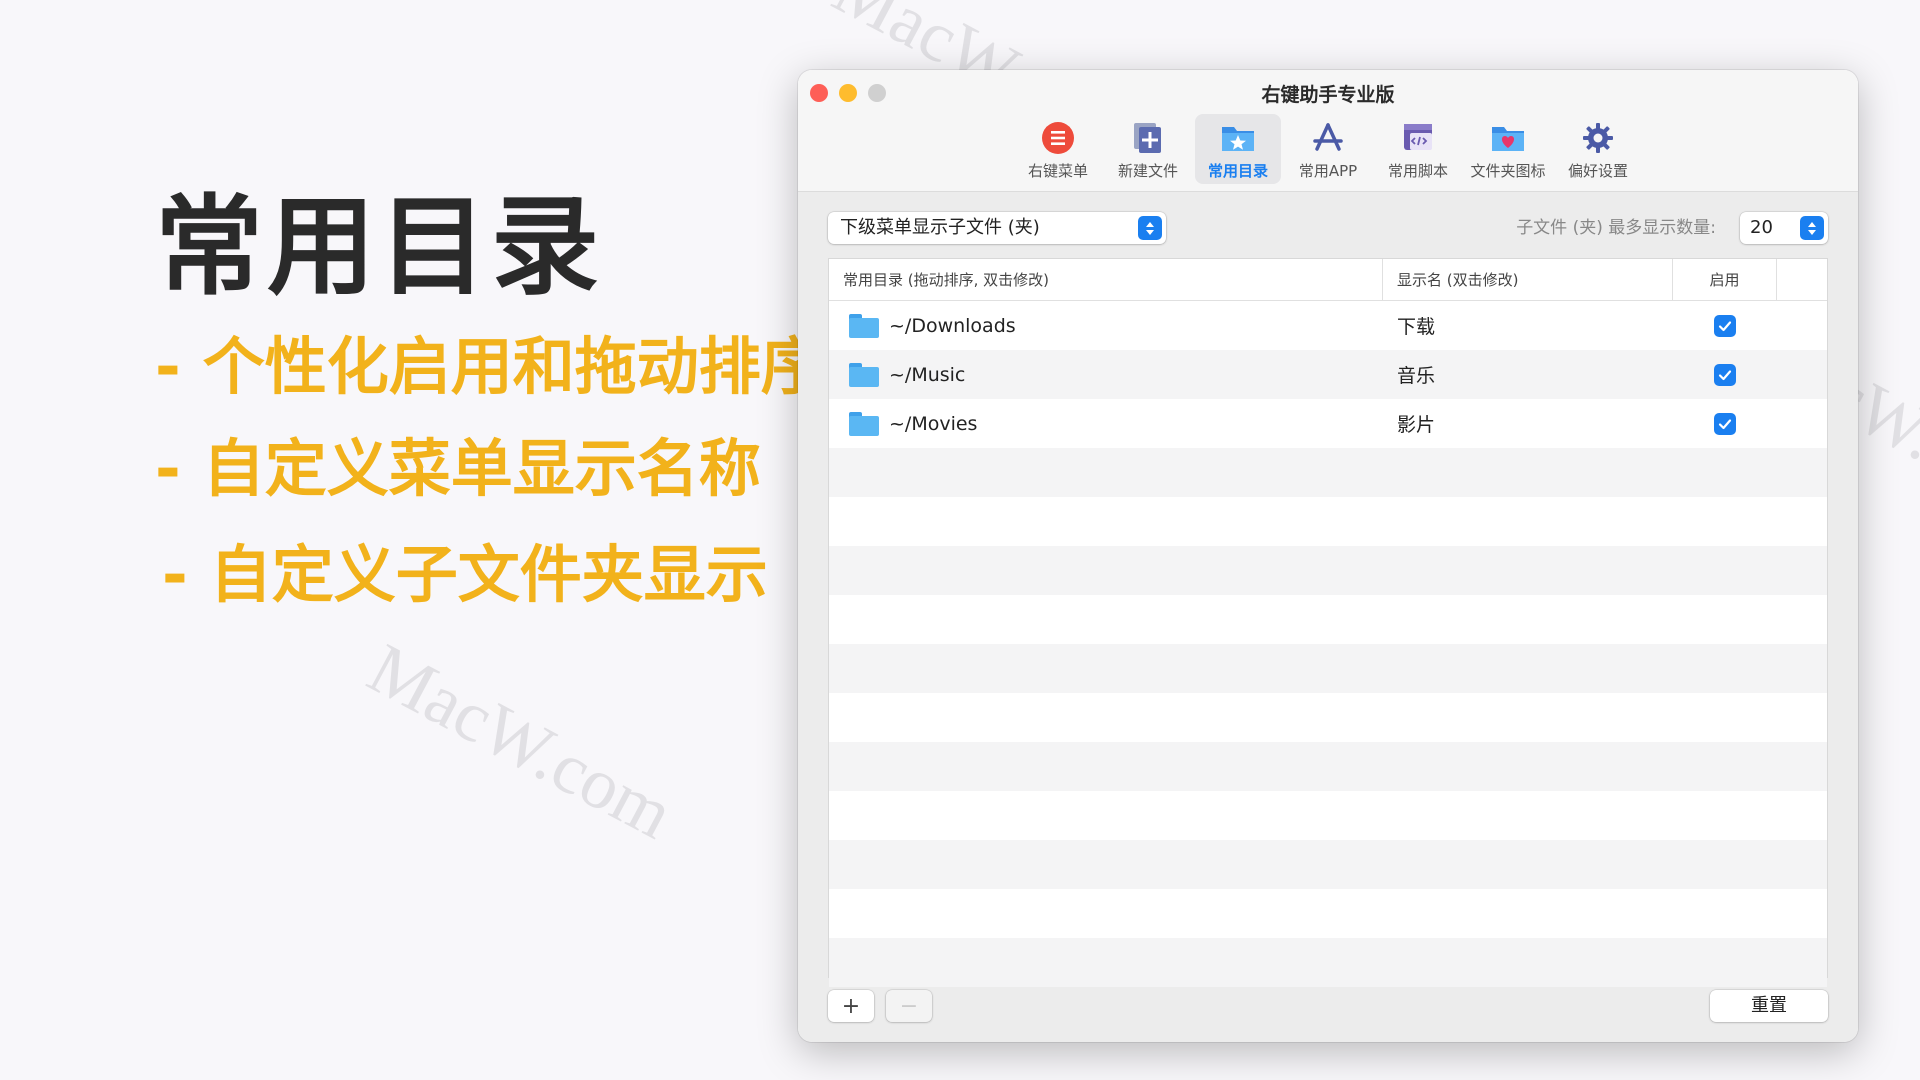  Describe the element at coordinates (520, 741) in the screenshot. I see `watermark: MacW.com` at that location.